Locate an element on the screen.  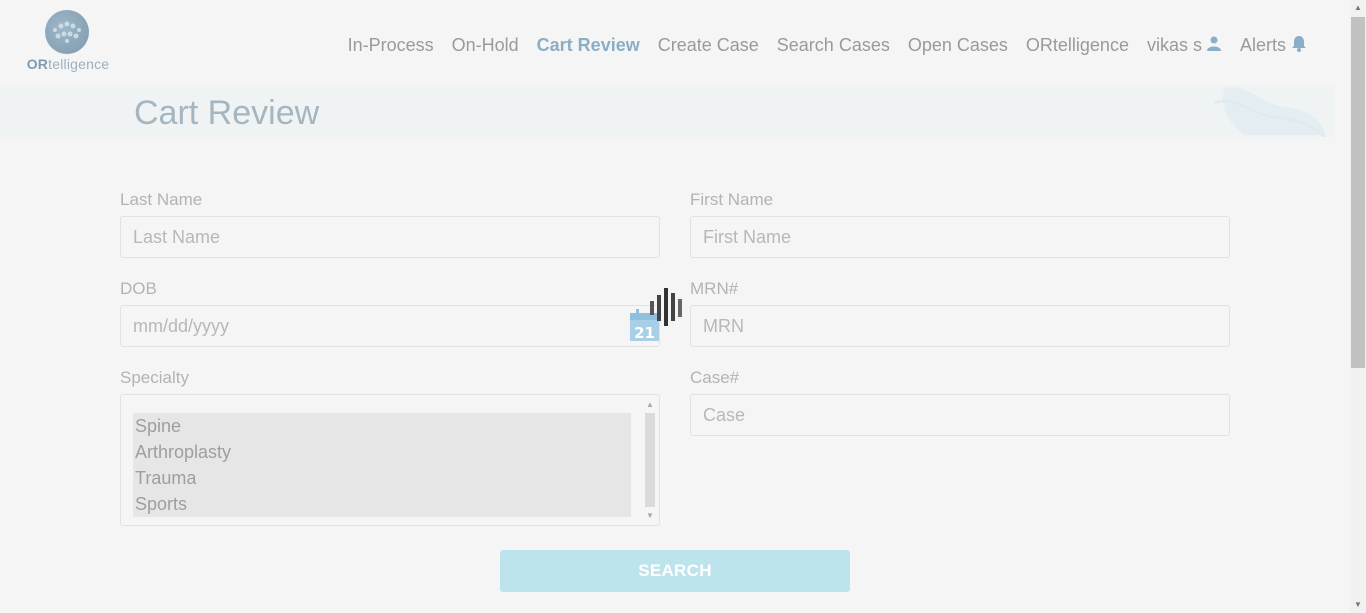
specialty-option-arthroplasty: Arthroplasty is located at coordinates (382, 452).